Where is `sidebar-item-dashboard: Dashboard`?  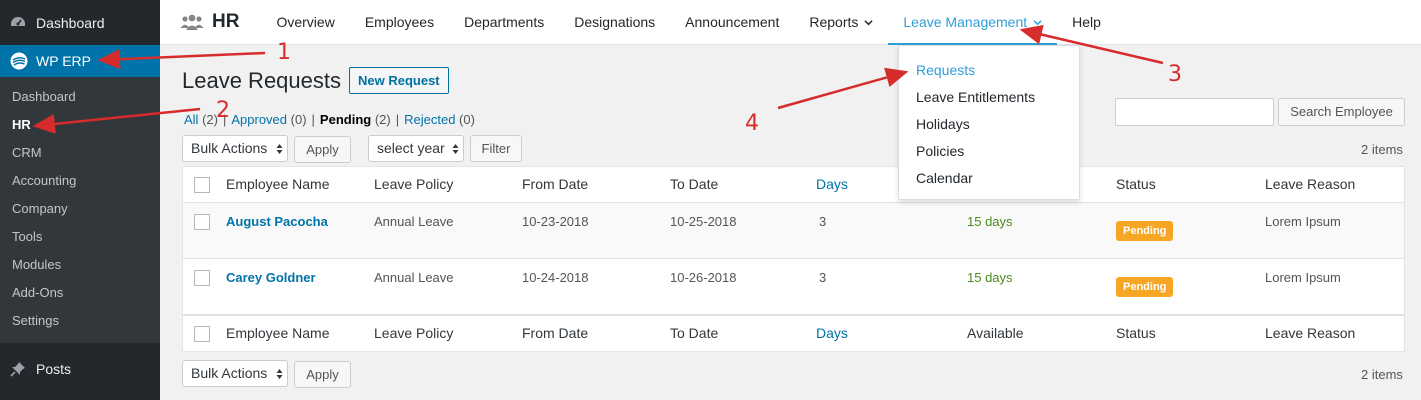
sidebar-item-dashboard: Dashboard is located at coordinates (80, 22).